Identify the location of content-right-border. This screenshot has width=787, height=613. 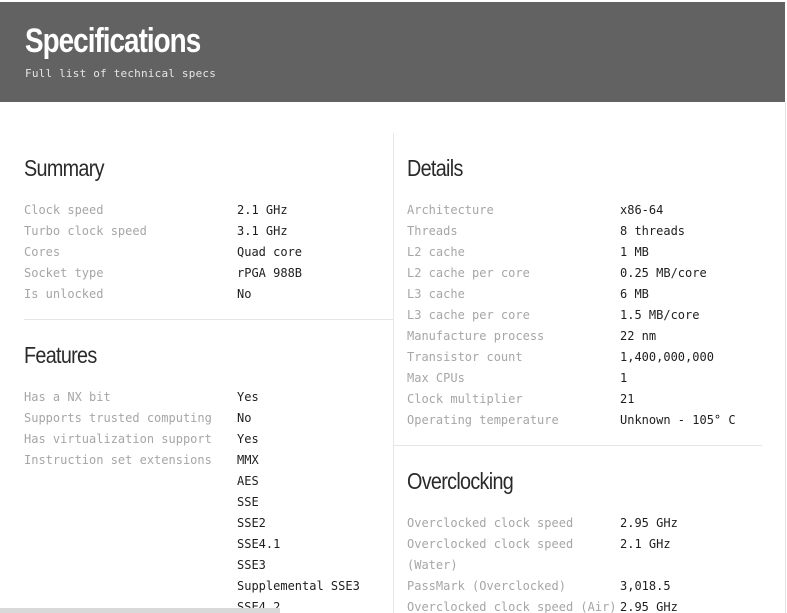
(785, 357).